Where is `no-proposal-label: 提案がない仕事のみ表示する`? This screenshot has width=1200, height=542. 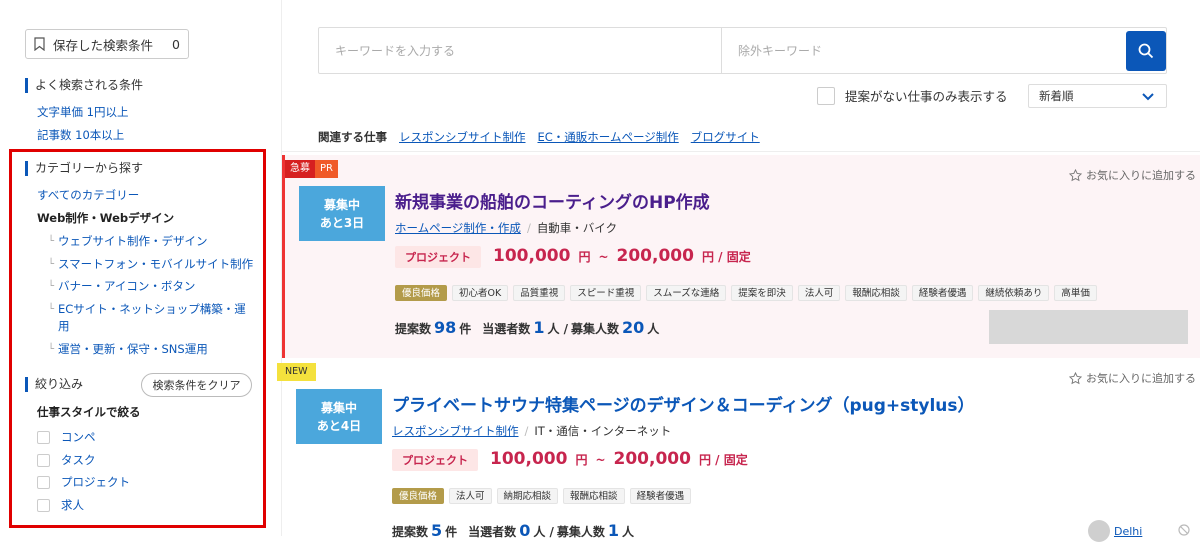 no-proposal-label: 提案がない仕事のみ表示する is located at coordinates (926, 96).